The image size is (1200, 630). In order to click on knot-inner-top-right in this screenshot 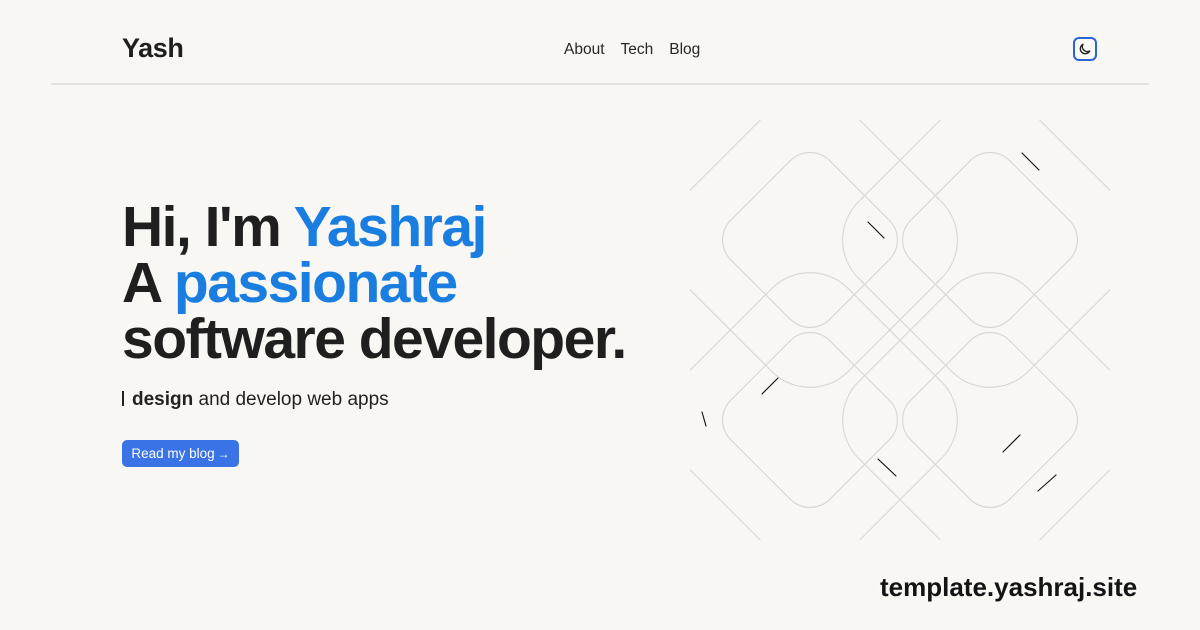, I will do `click(990, 240)`.